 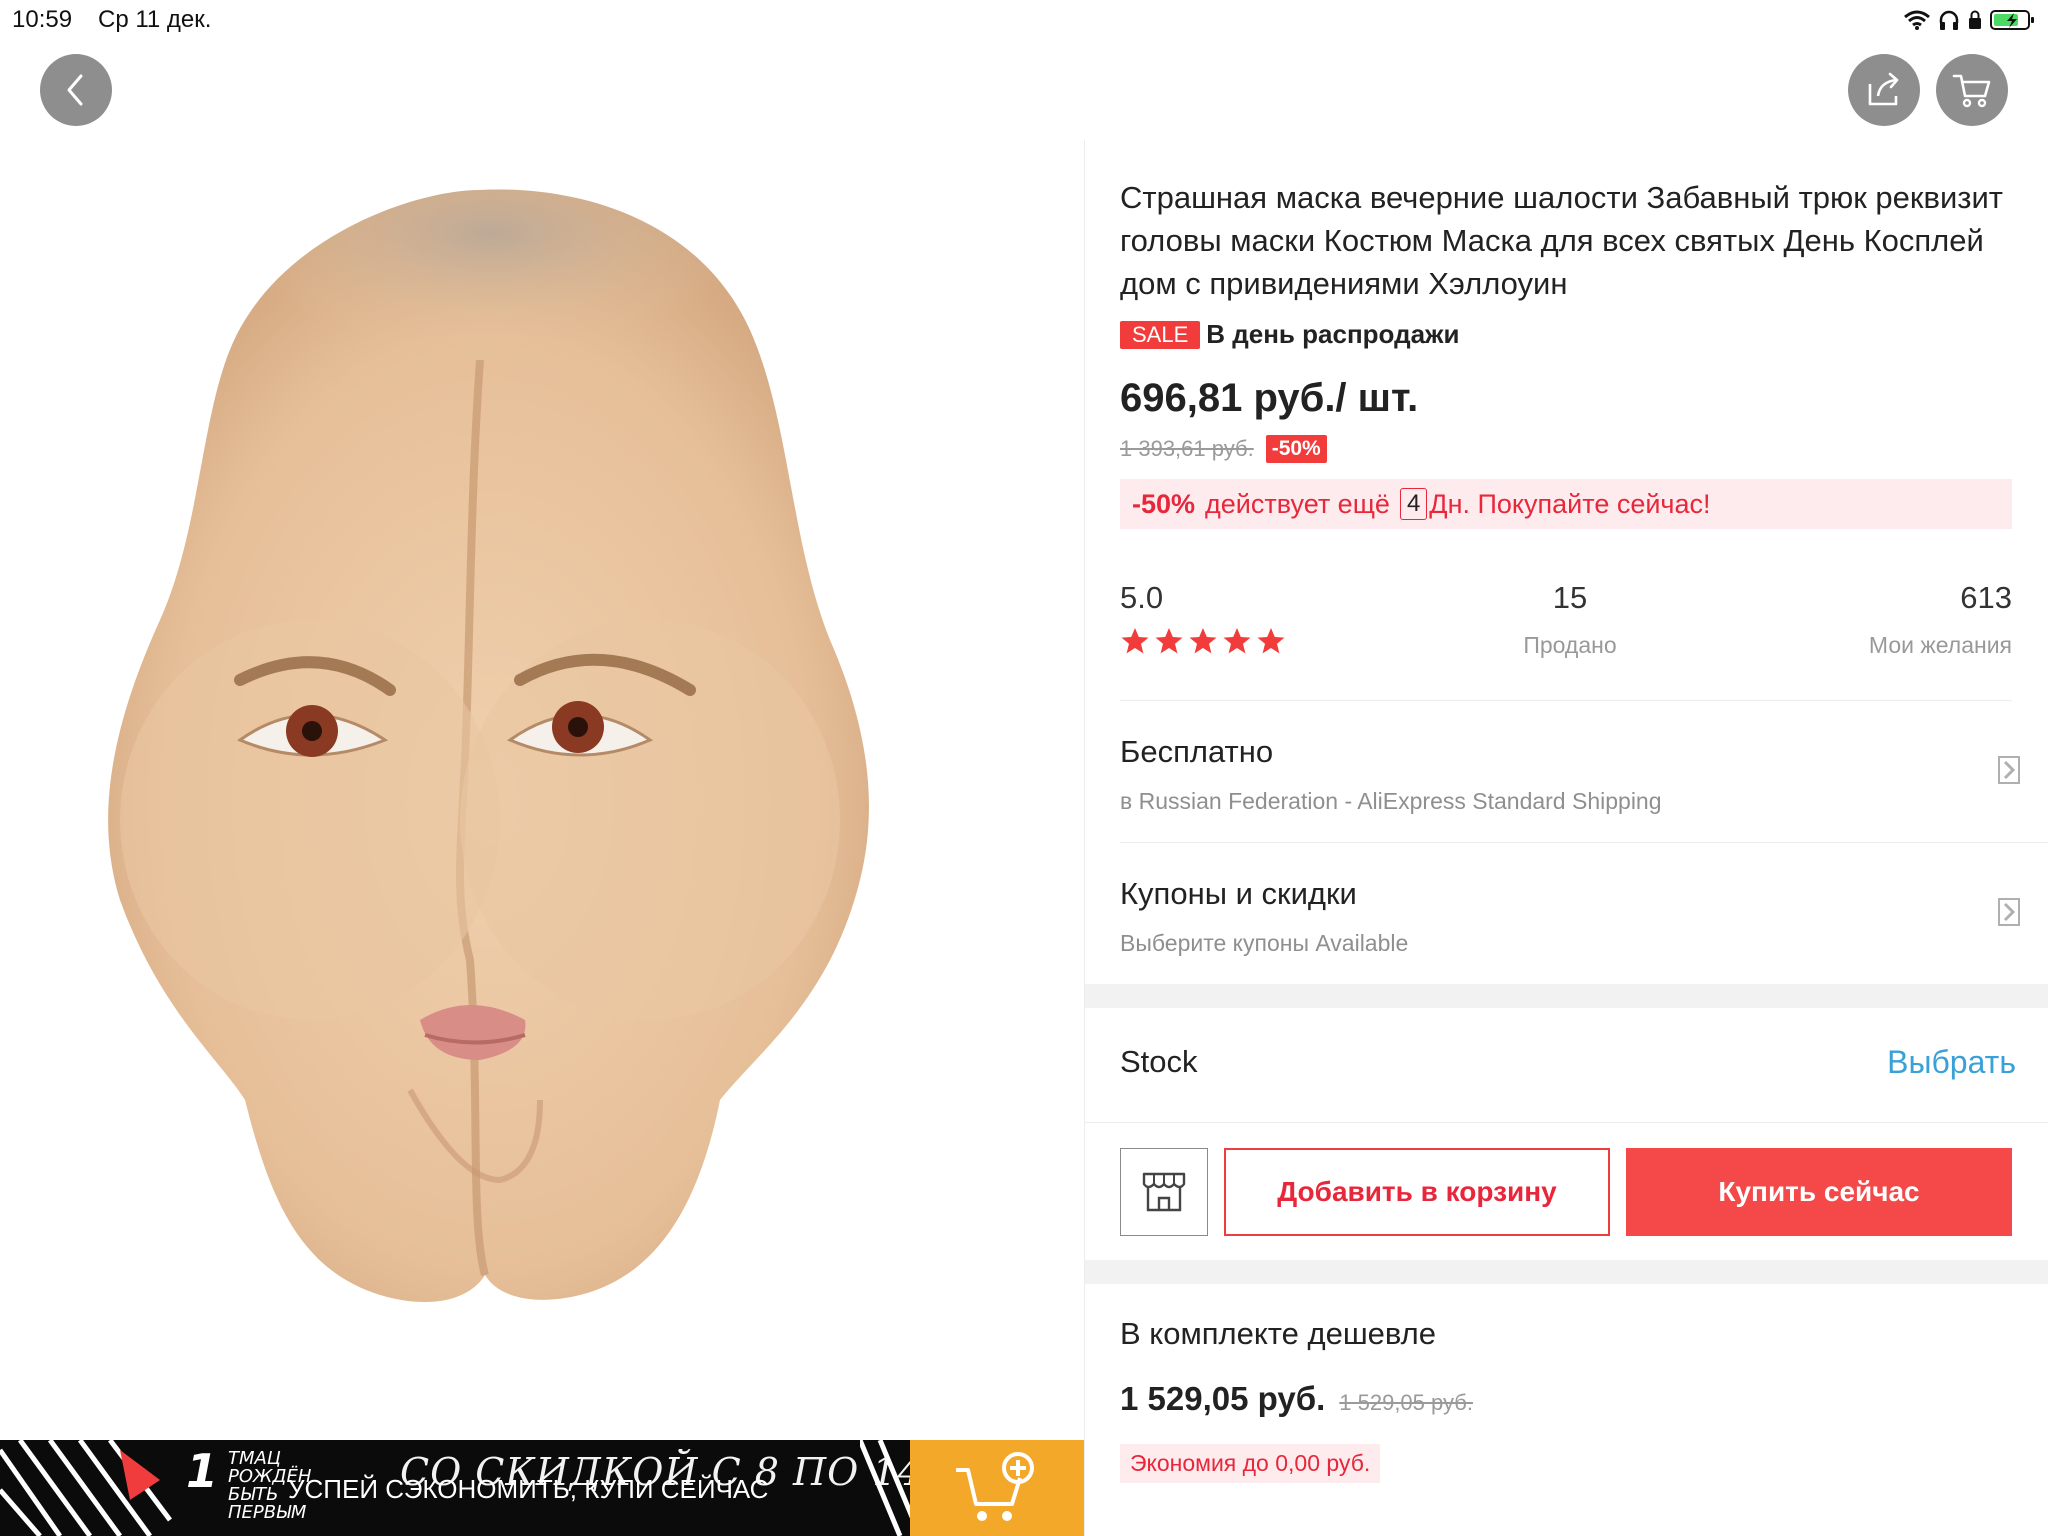 I want to click on bundle-prices: 1 529,05 руб. 1 529,05 руб., so click(x=1296, y=1399).